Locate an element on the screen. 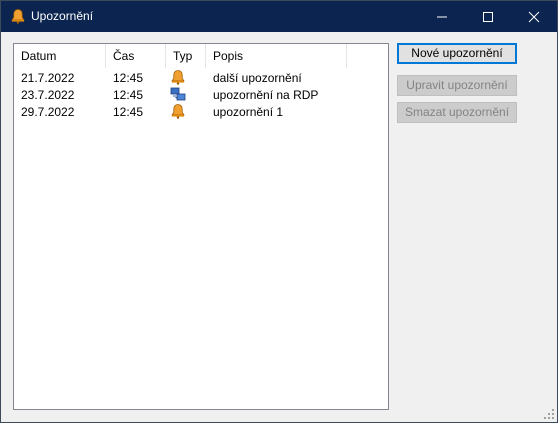  close-icon is located at coordinates (534, 17).